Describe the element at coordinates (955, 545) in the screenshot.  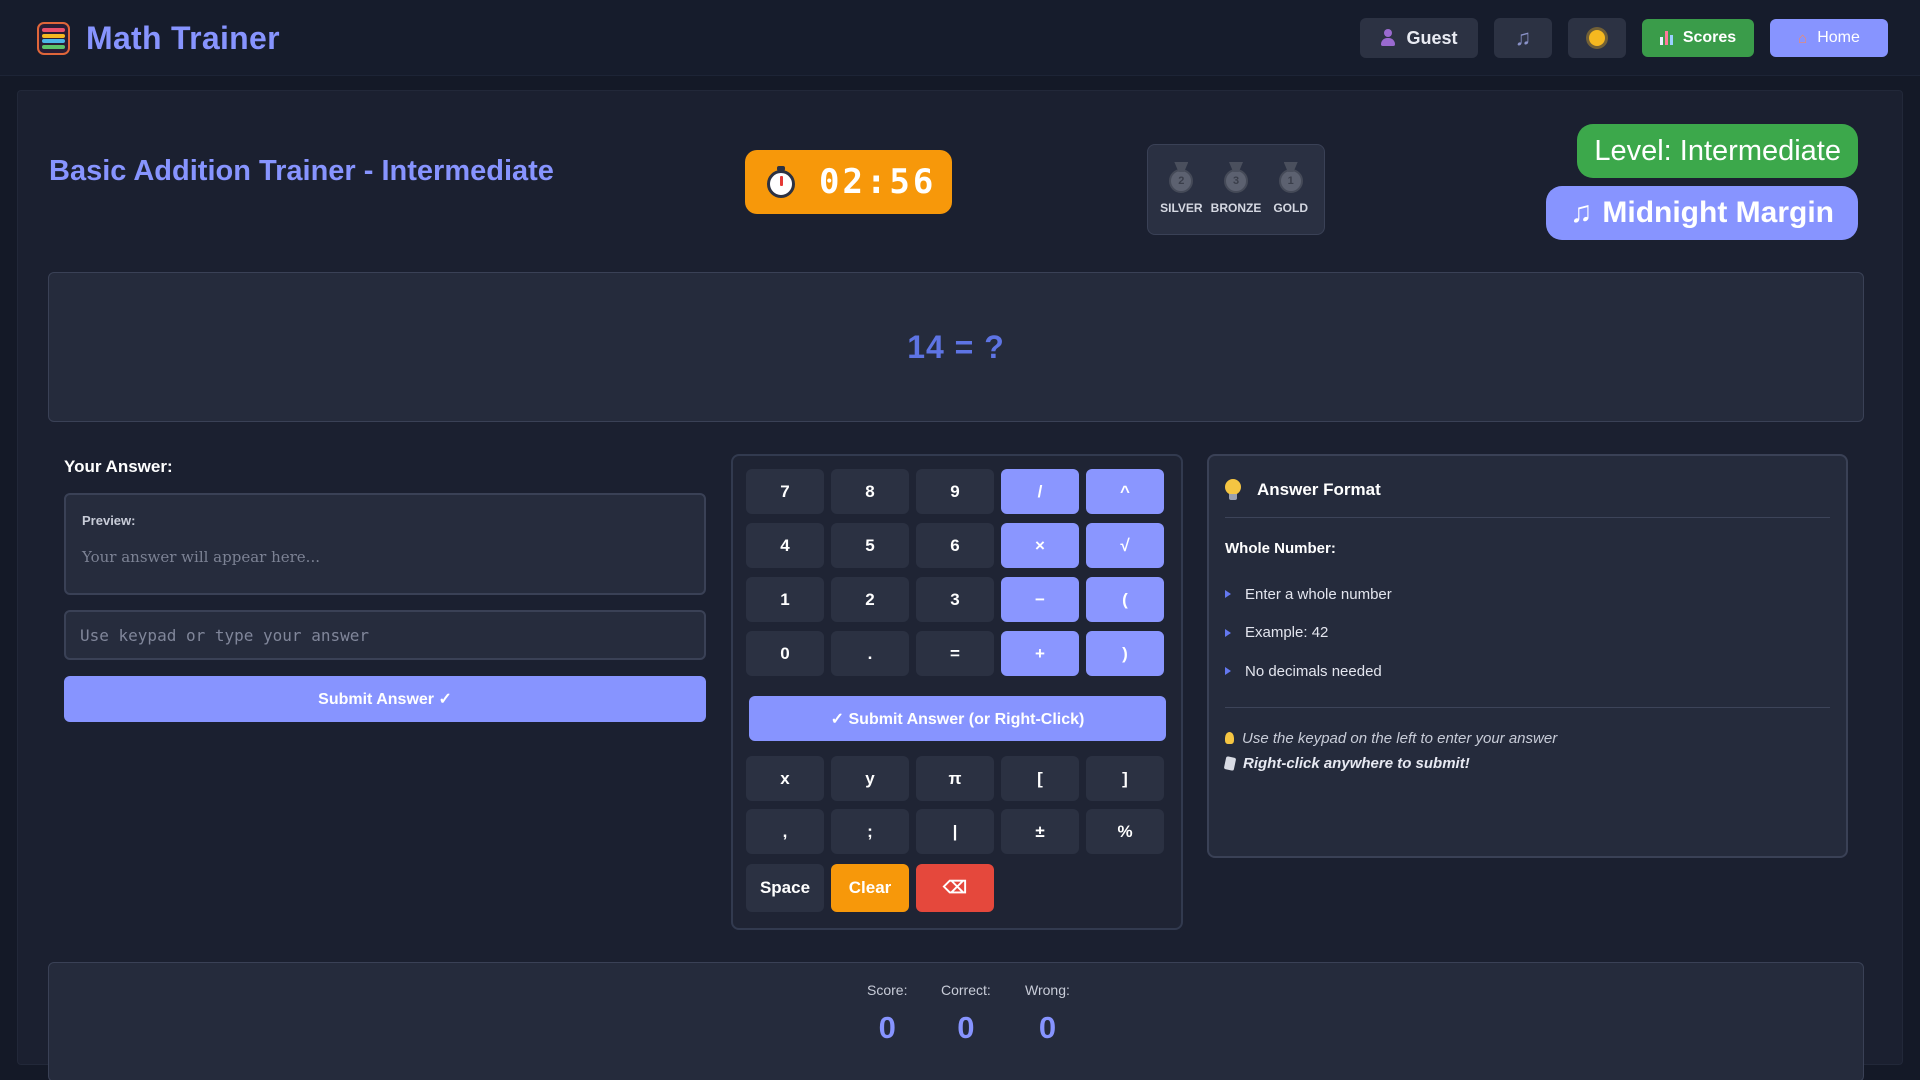
I see `key-6: 6` at that location.